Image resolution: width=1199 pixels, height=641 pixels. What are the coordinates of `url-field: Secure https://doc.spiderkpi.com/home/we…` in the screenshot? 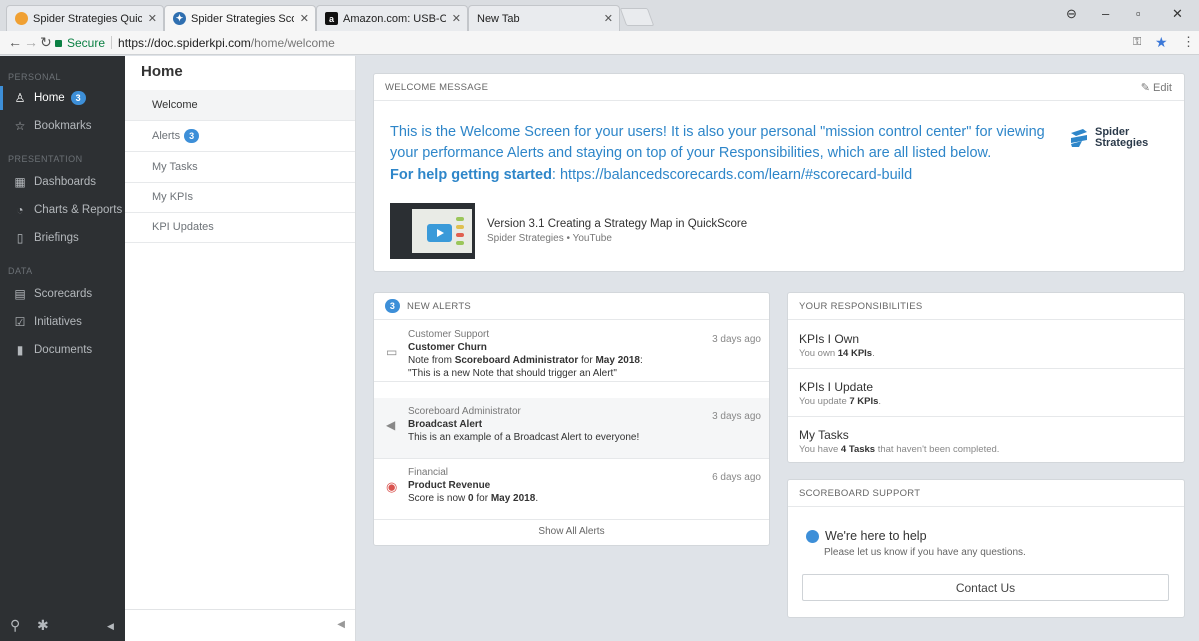 It's located at (580, 42).